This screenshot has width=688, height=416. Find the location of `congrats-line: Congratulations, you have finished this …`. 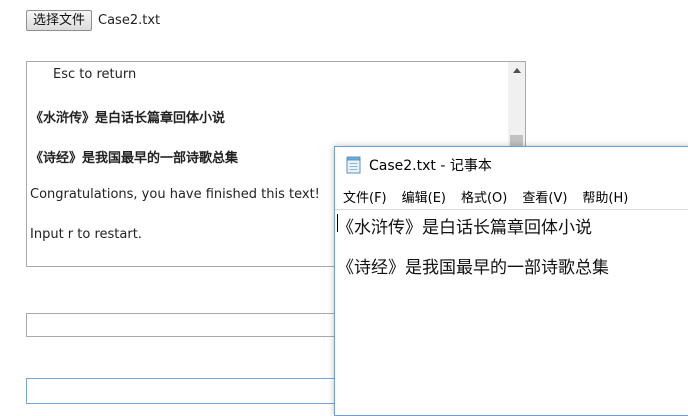

congrats-line: Congratulations, you have finished this … is located at coordinates (175, 194).